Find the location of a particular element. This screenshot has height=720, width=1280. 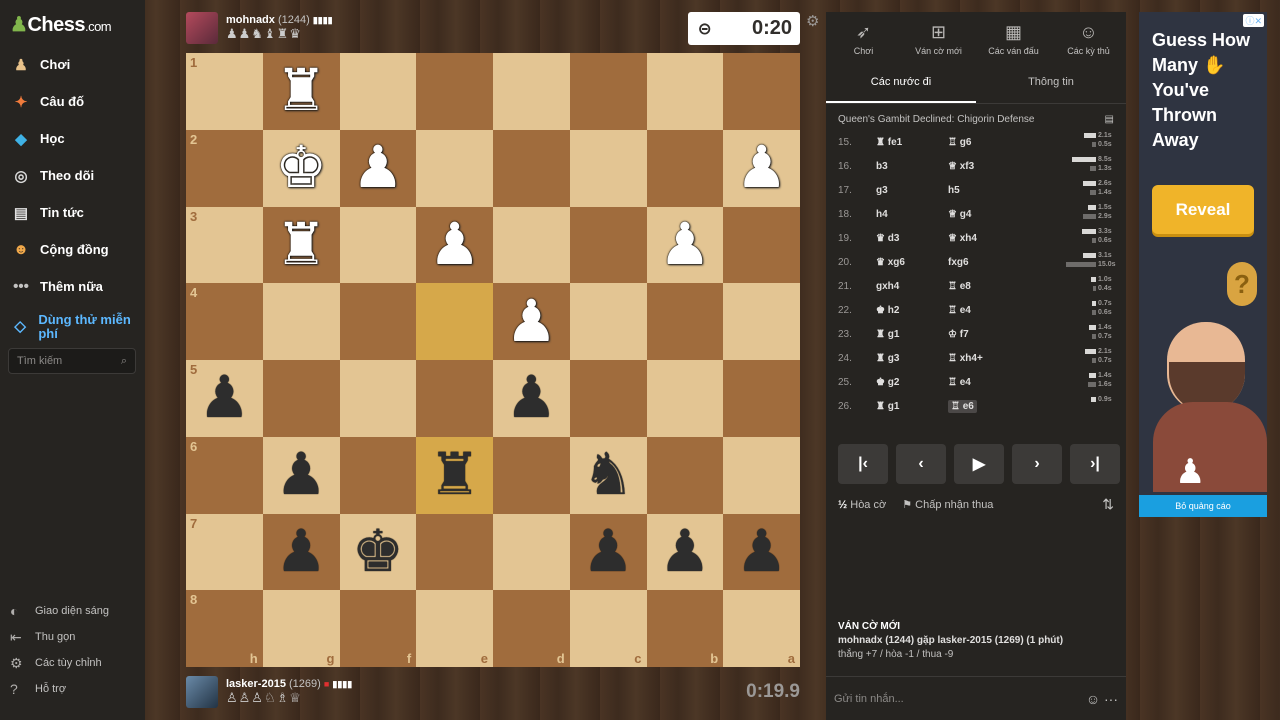

black-move: ♕ xh4 is located at coordinates (988, 238).